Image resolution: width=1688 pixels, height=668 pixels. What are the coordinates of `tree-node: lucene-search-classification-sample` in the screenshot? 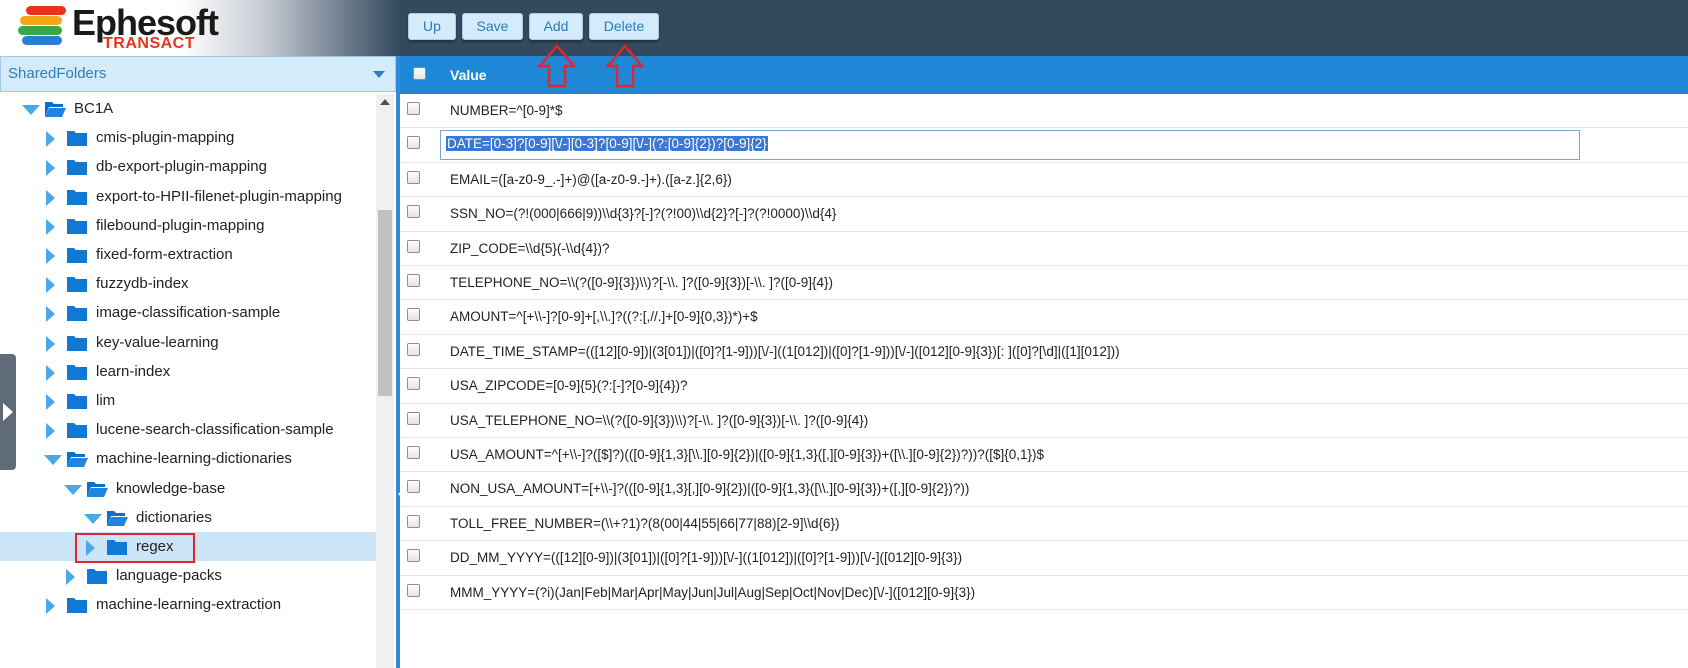 It's located at (188, 429).